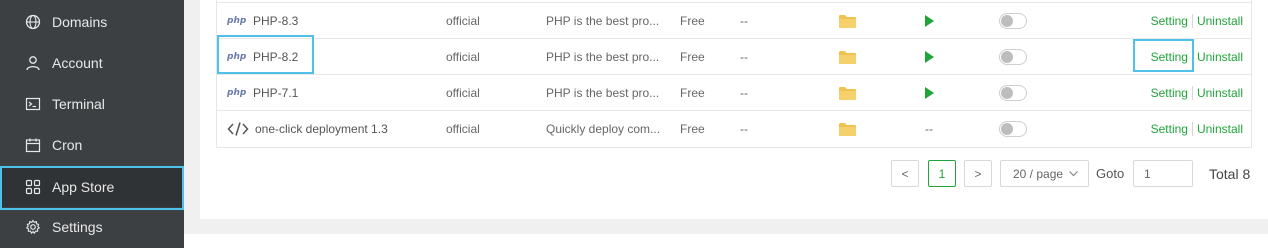 This screenshot has width=1268, height=248. What do you see at coordinates (77, 62) in the screenshot?
I see `sidebar-item-label: Account` at bounding box center [77, 62].